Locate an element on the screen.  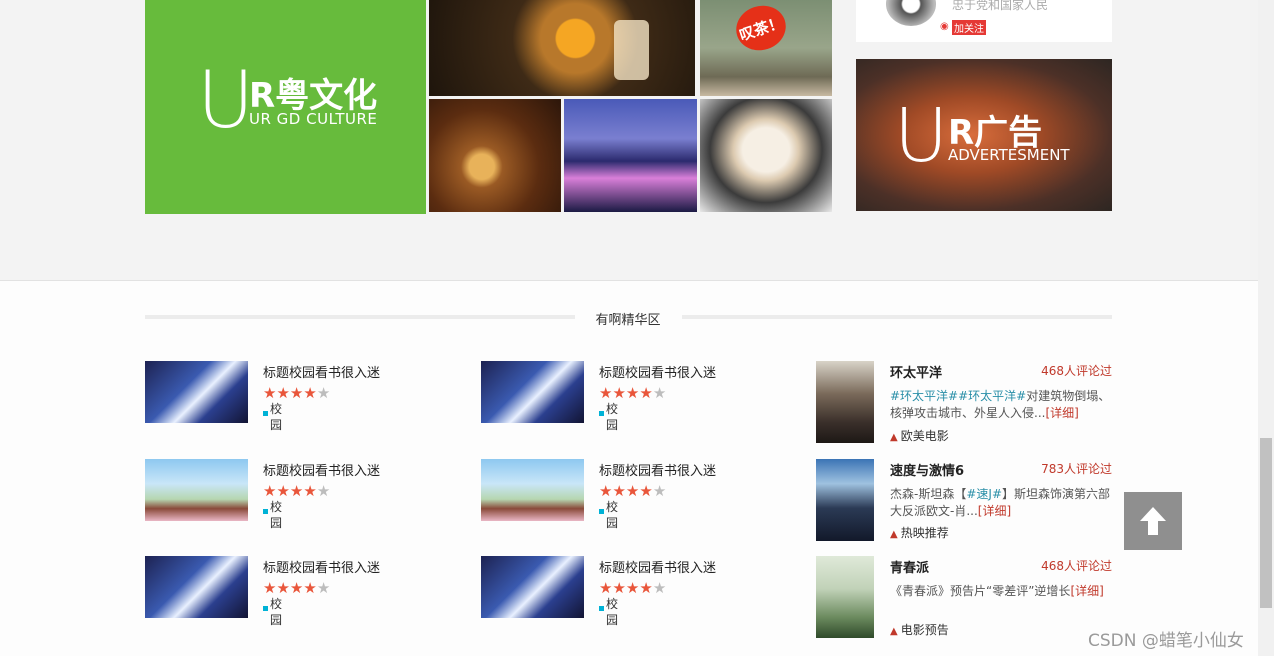
movie-category: ▲ 电影预告 is located at coordinates (919, 629).